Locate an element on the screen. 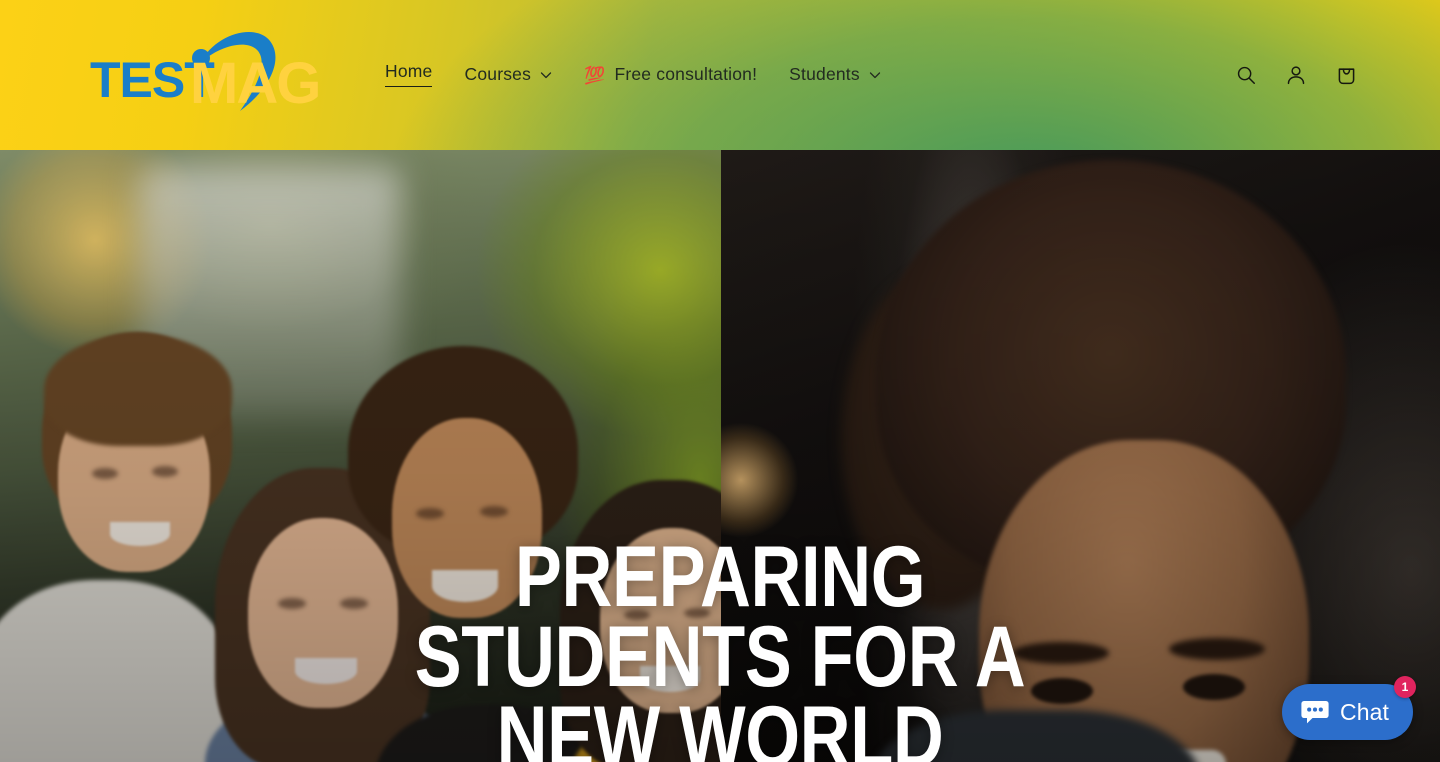 The width and height of the screenshot is (1440, 762). nav-item-free-consultation: 💯 Free consultation! is located at coordinates (670, 75).